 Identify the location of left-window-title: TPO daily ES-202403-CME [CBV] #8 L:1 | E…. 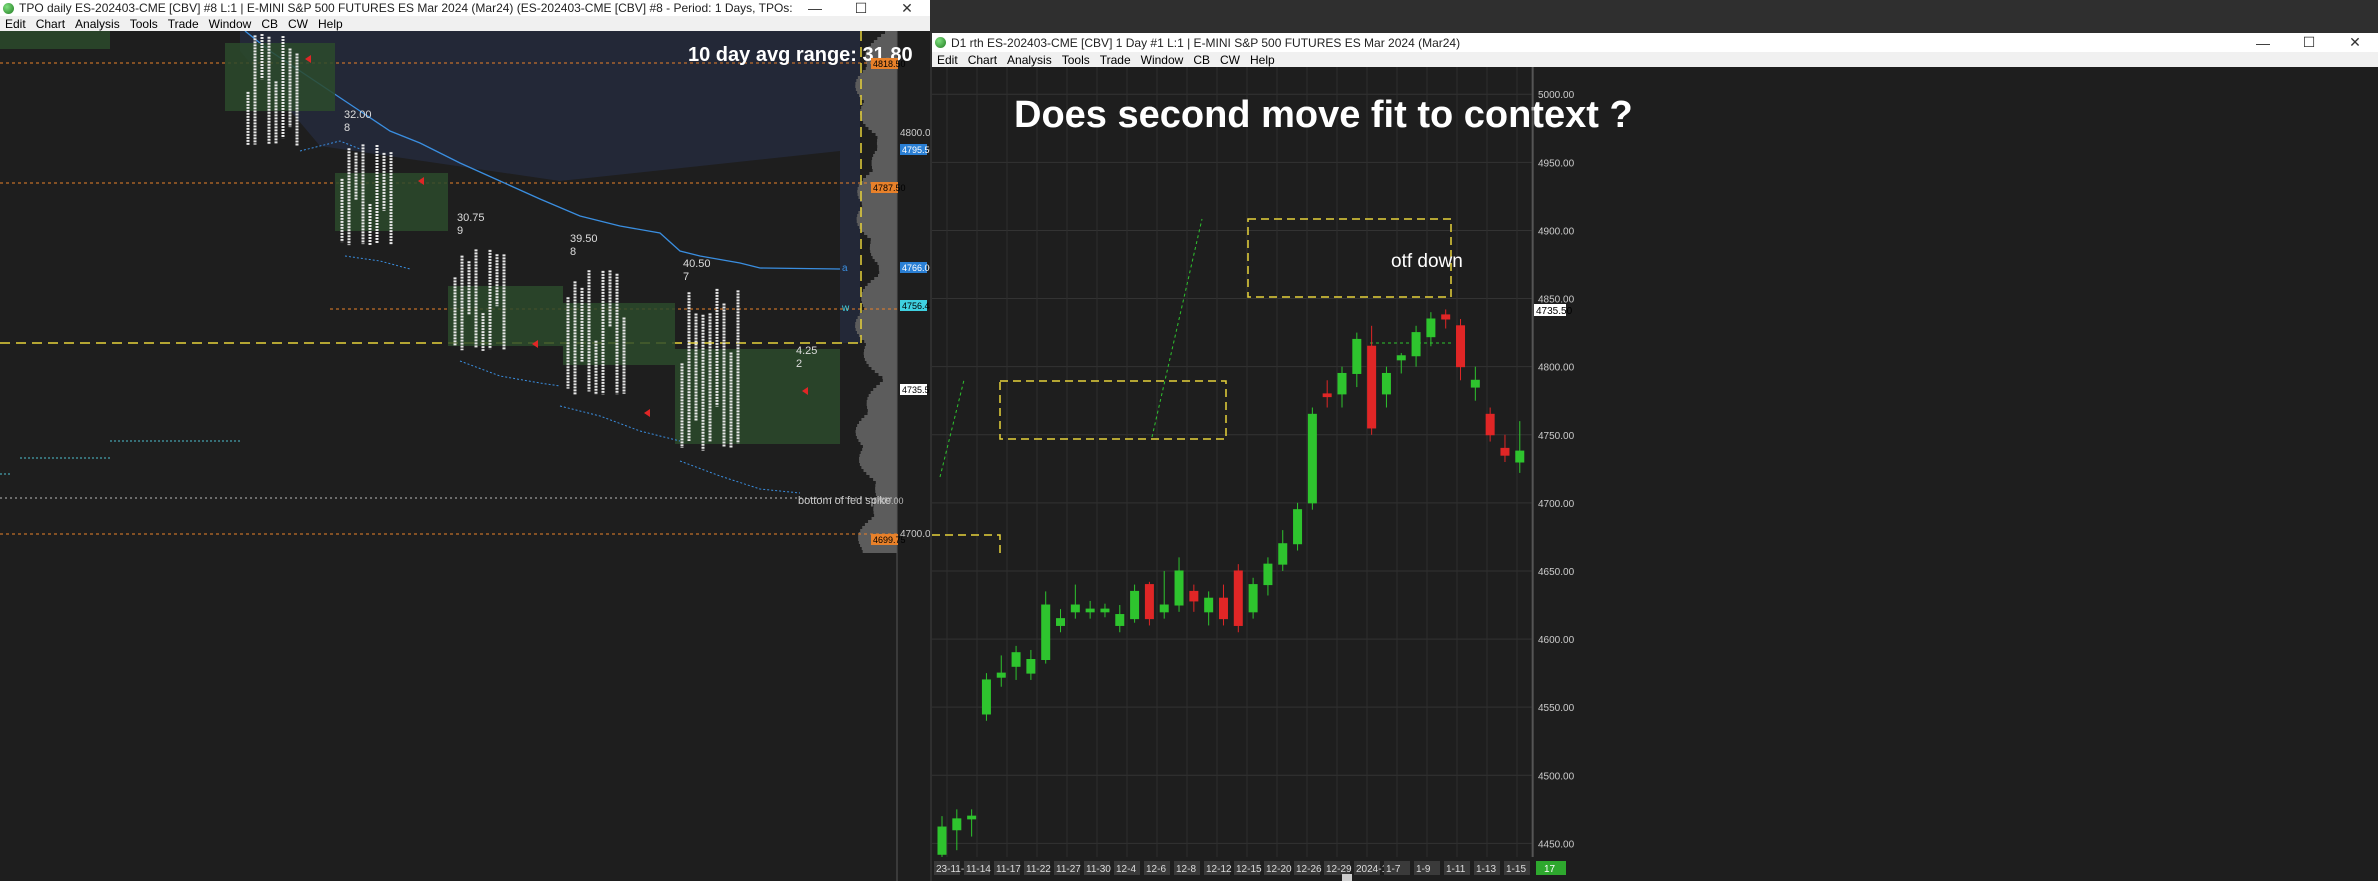
(405, 8).